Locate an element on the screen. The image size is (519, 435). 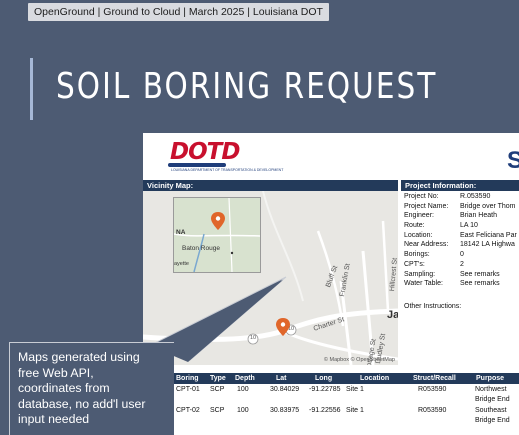
place-label-ja: Ja is located at coordinates (392, 315).